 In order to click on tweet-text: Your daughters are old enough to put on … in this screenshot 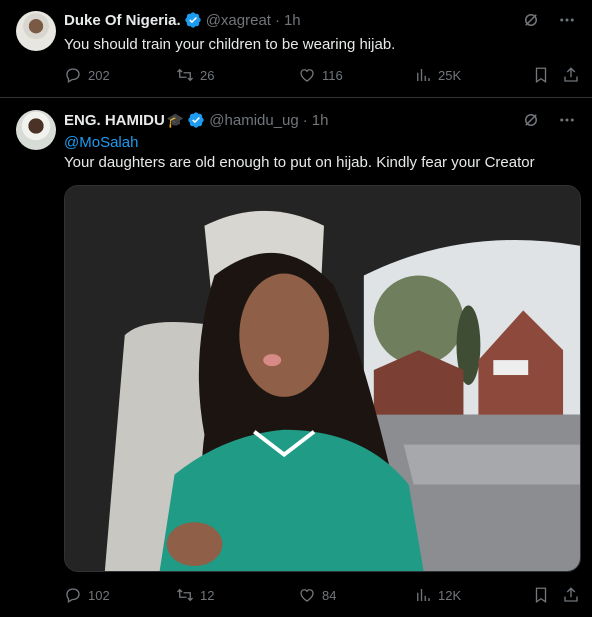, I will do `click(299, 162)`.